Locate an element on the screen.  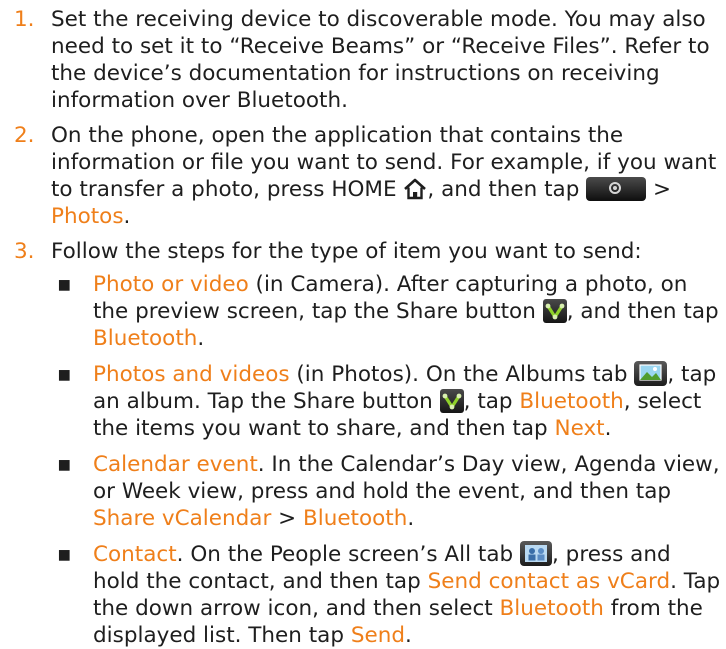
albums-tab-icon is located at coordinates (651, 373).